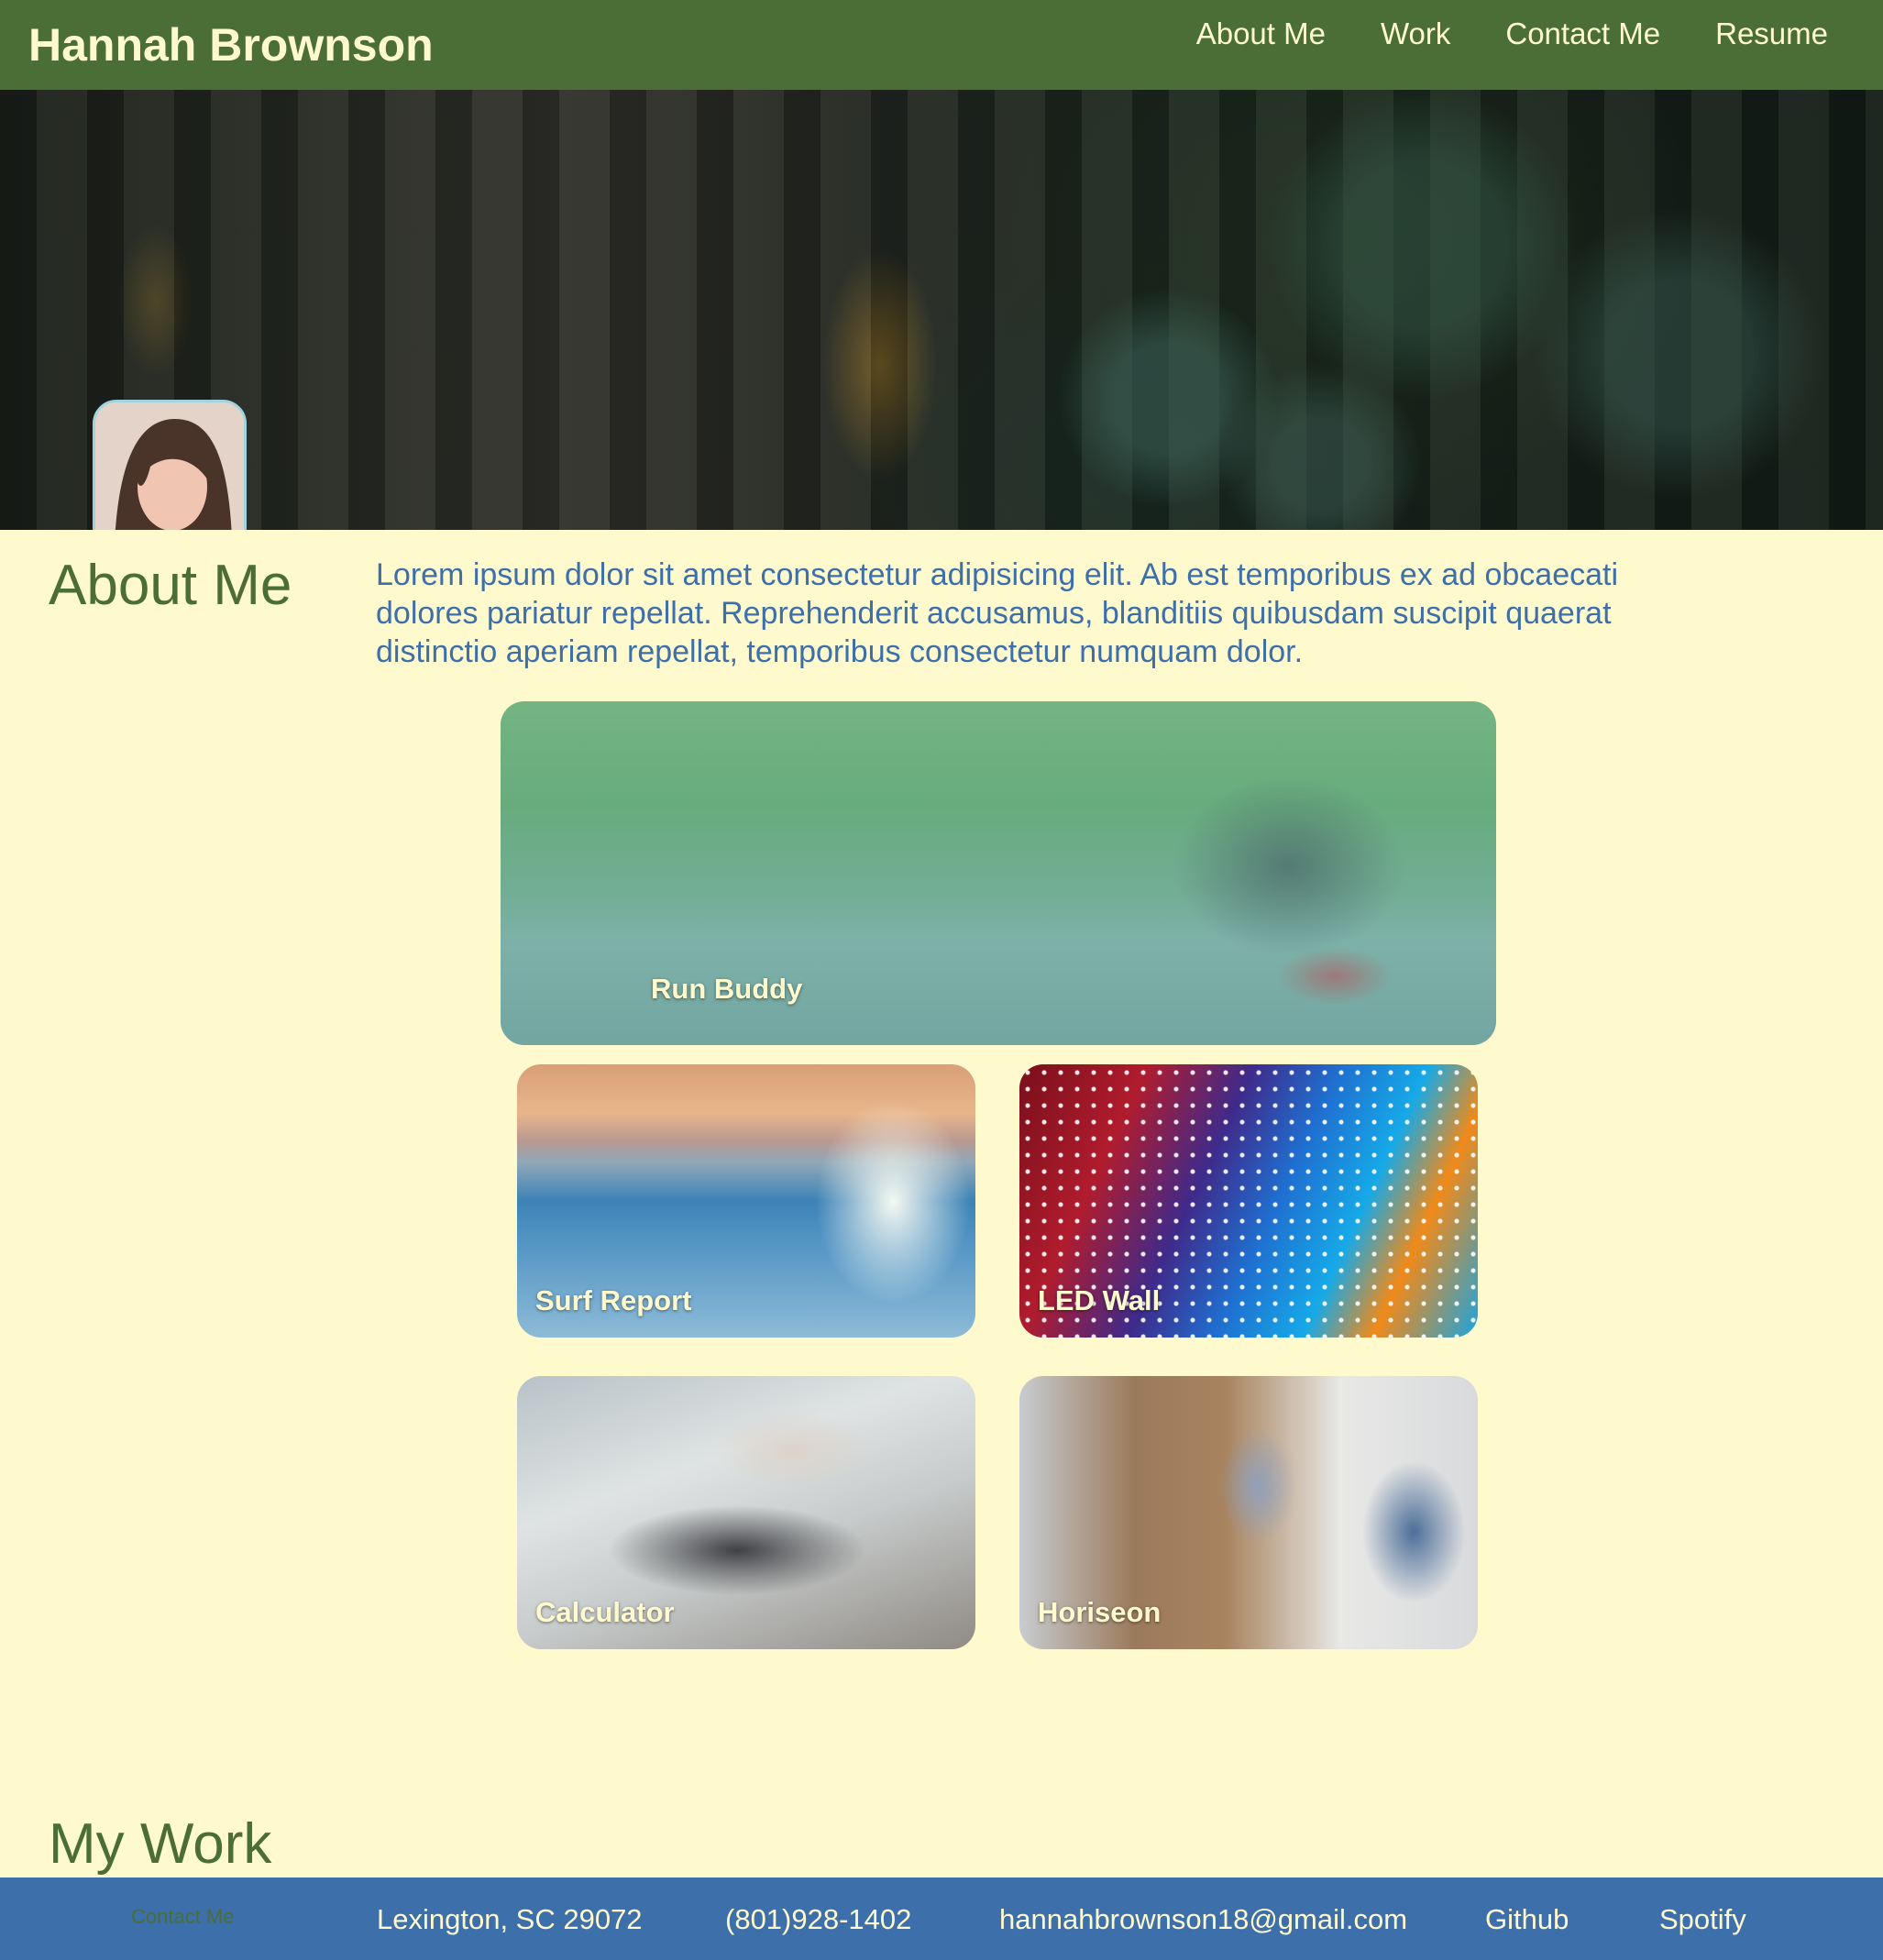 The width and height of the screenshot is (1883, 1960). What do you see at coordinates (1527, 1920) in the screenshot?
I see `footer-github-link: Github` at bounding box center [1527, 1920].